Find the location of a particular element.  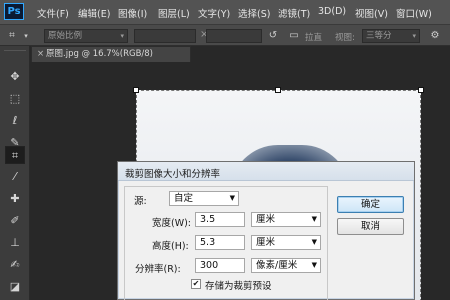

eraser-tool-icon: ◪ is located at coordinates (15, 287).